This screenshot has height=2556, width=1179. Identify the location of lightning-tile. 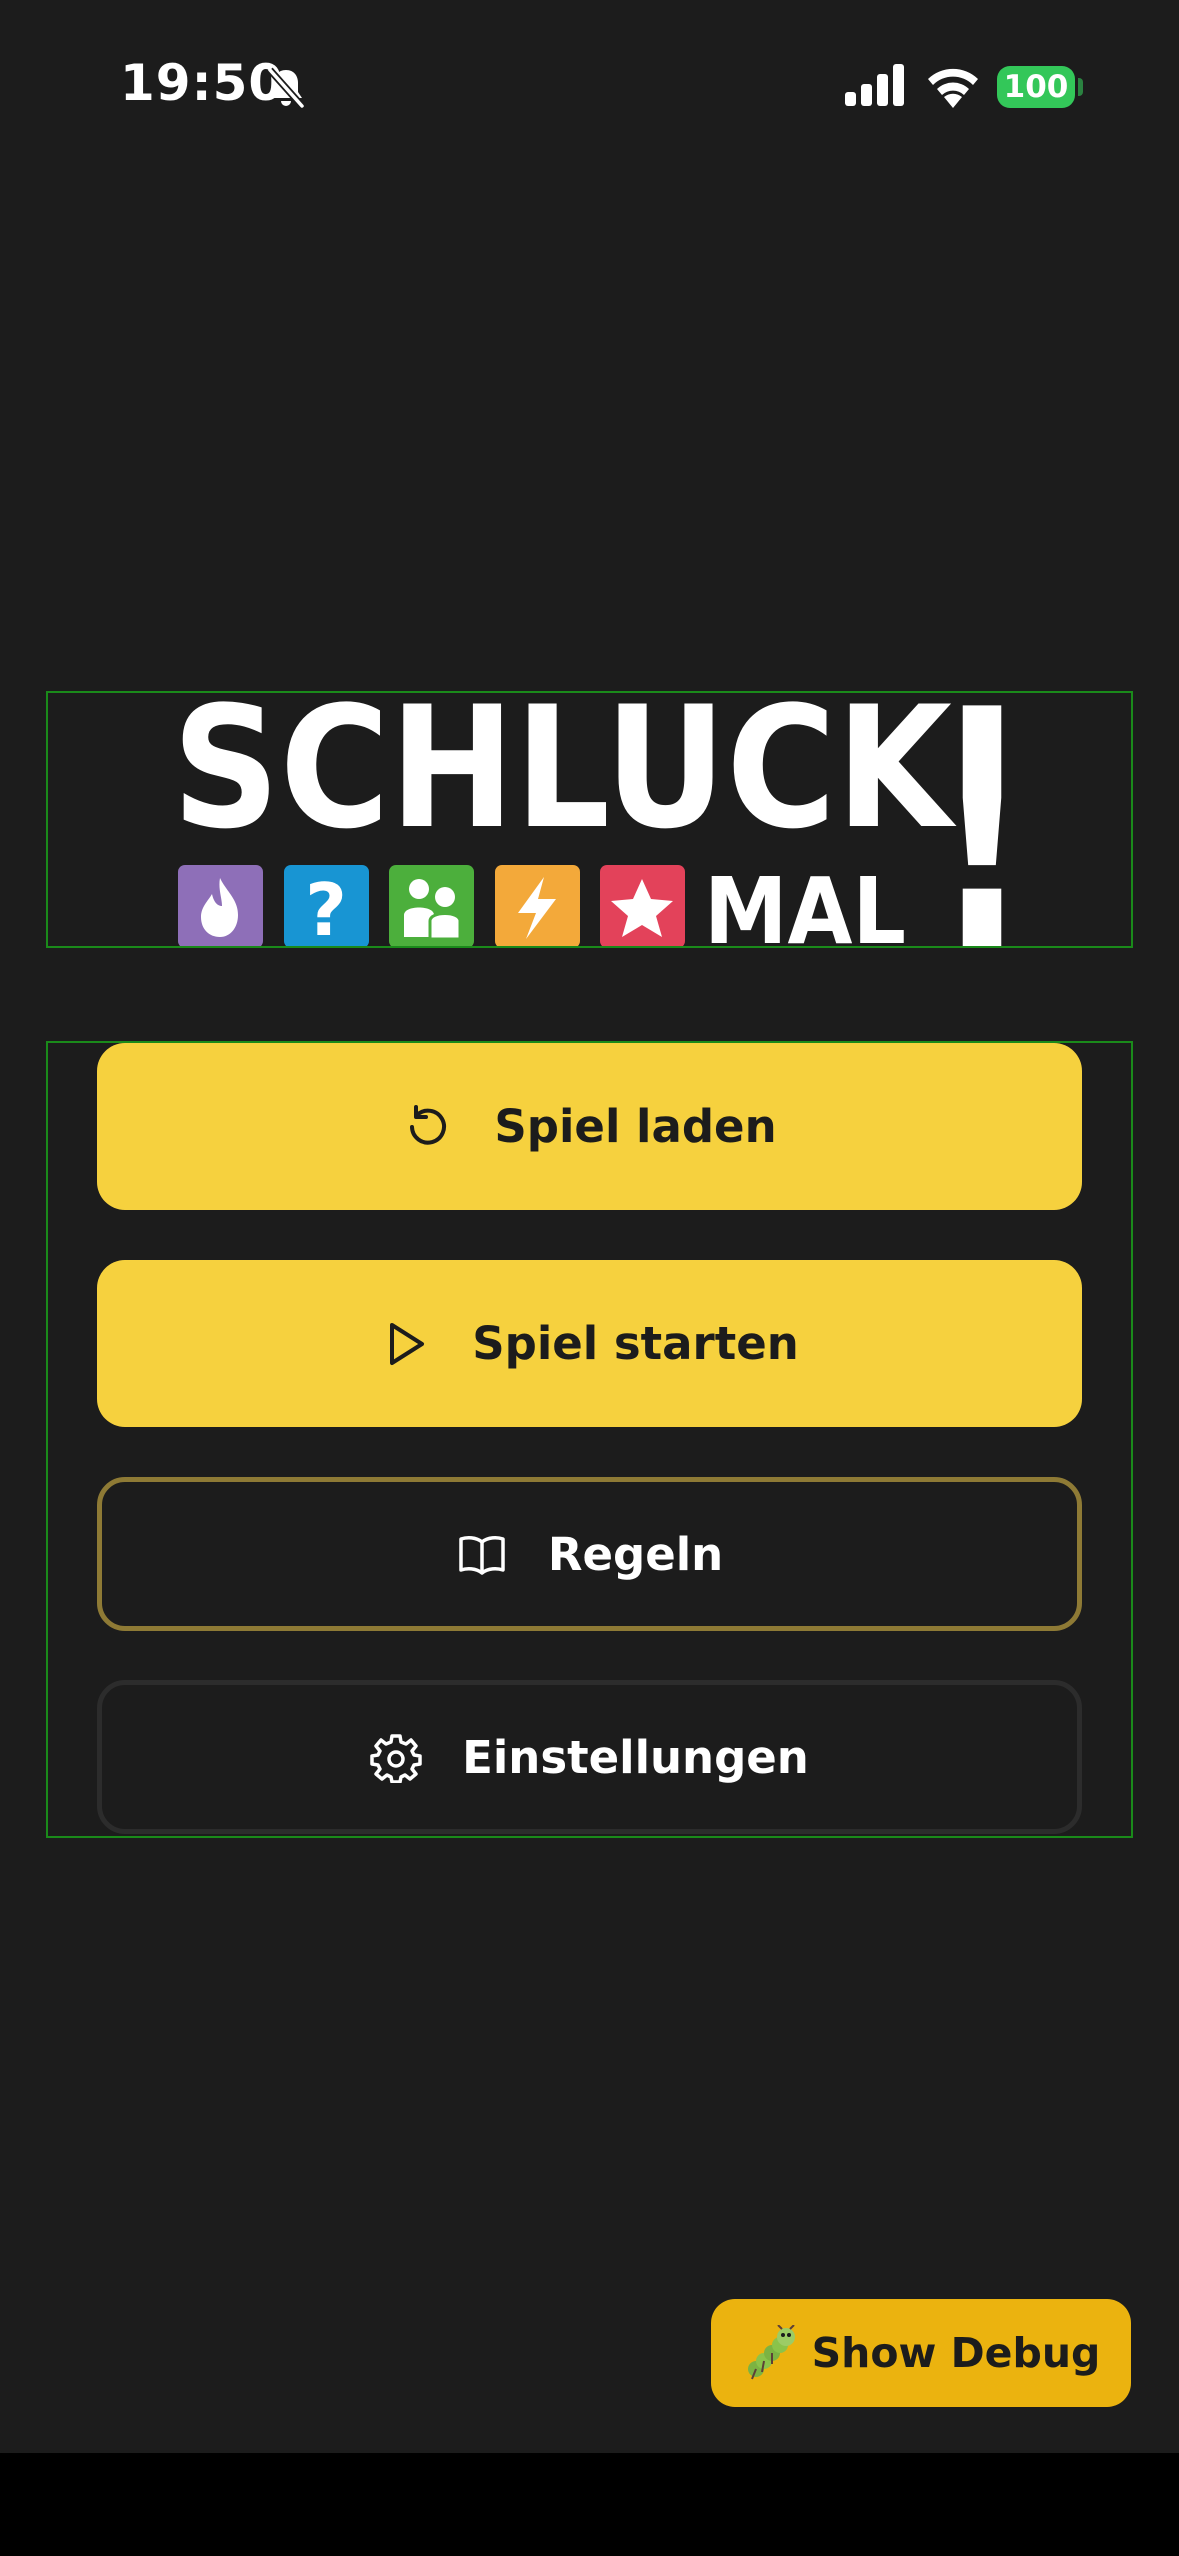
(537, 905).